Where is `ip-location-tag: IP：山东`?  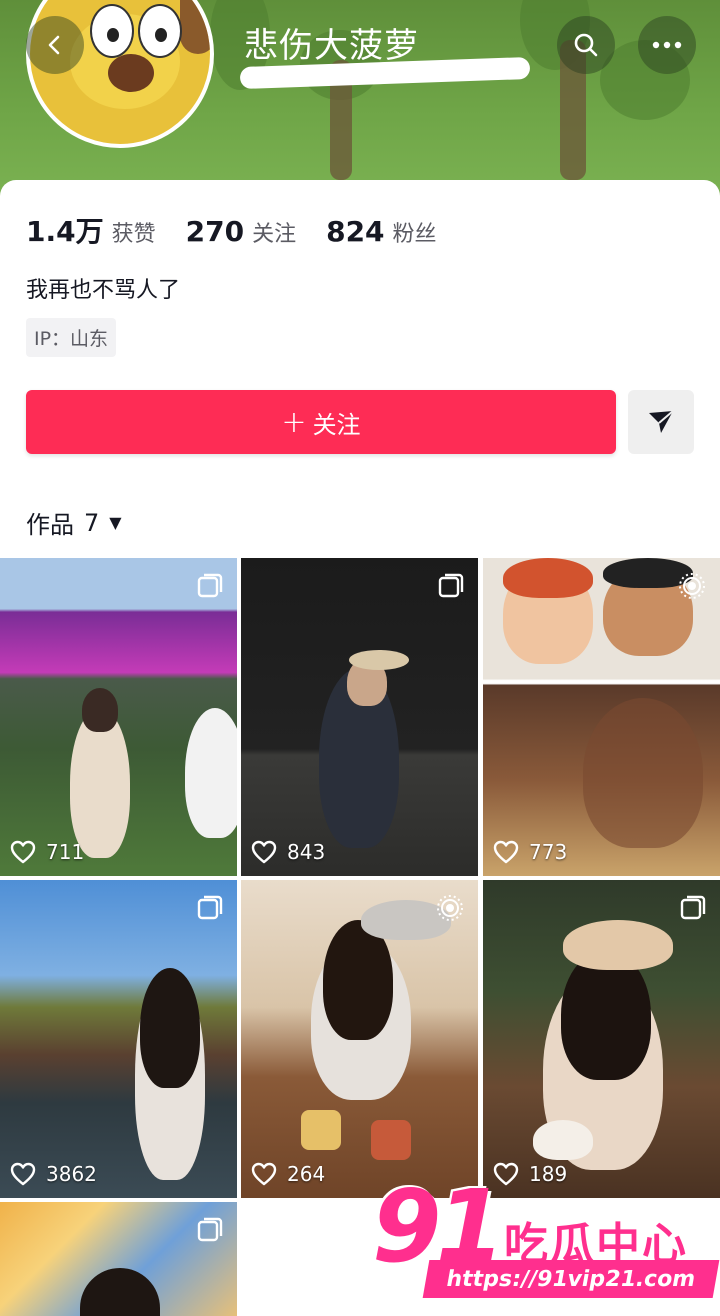 ip-location-tag: IP：山东 is located at coordinates (71, 337).